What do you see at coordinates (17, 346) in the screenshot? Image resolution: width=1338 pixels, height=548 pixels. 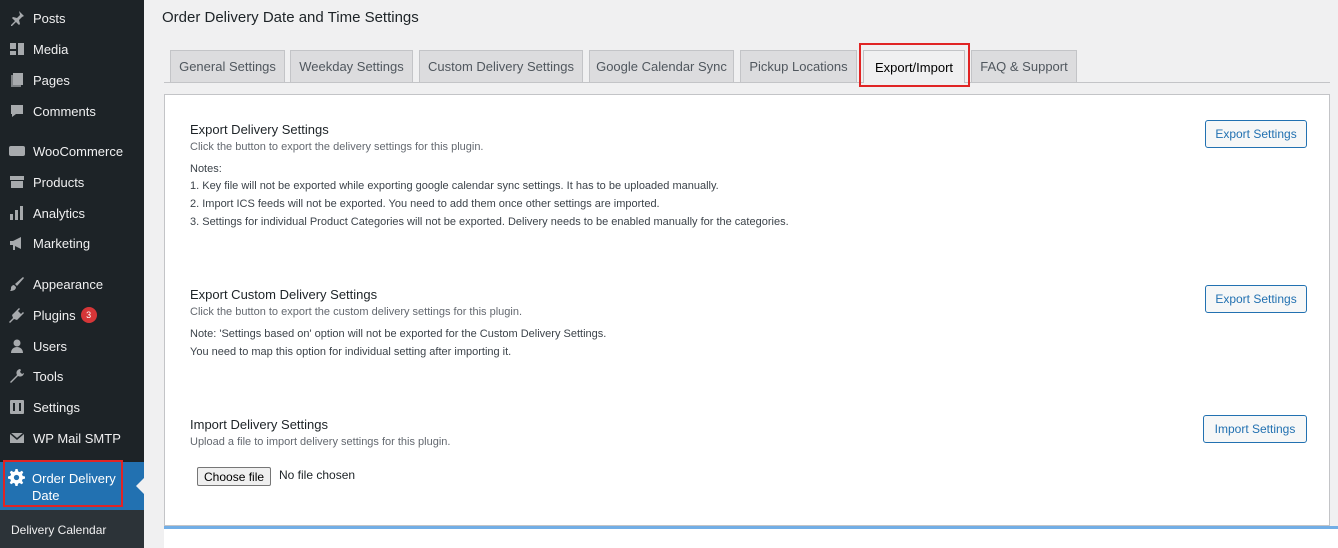 I see `user-icon` at bounding box center [17, 346].